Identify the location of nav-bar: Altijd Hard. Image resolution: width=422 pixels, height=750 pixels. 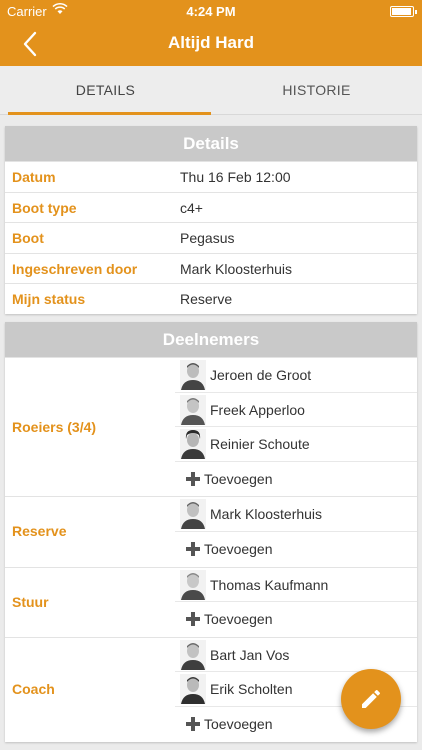
(211, 44).